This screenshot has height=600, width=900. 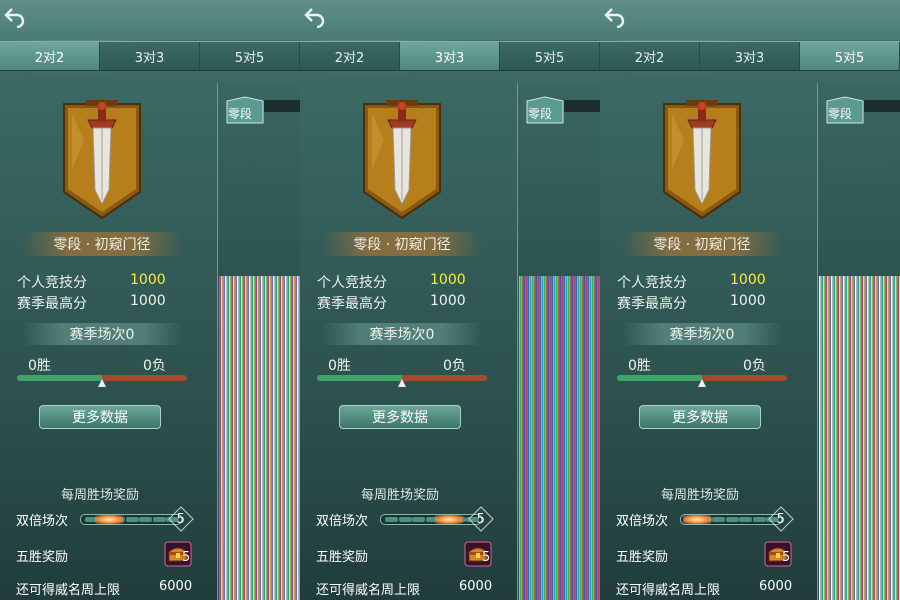 I want to click on double-matches-bar, so click(x=731, y=519).